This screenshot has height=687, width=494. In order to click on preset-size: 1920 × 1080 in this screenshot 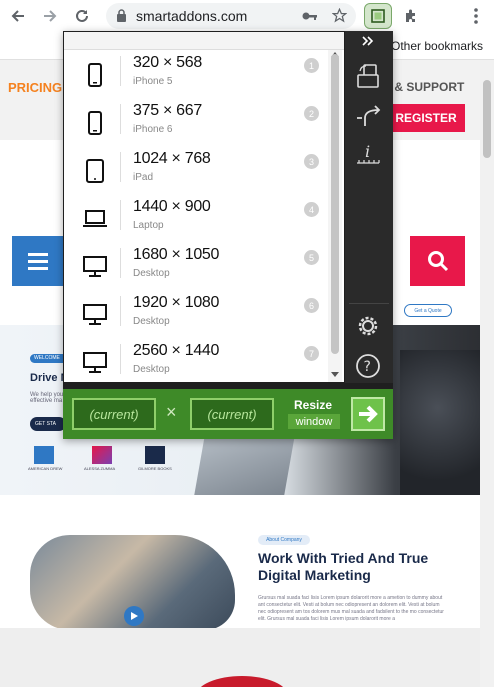, I will do `click(176, 302)`.